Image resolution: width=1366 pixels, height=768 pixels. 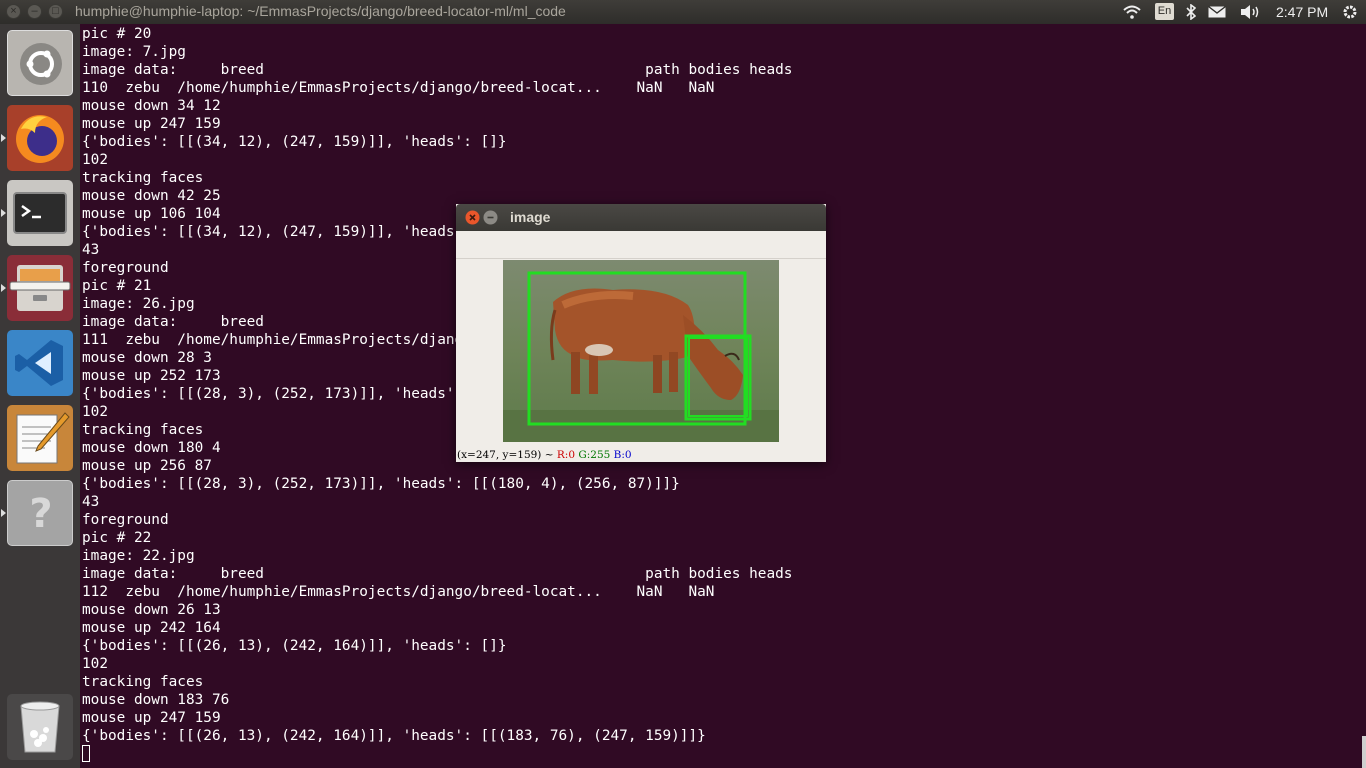 I want to click on terminal-line: mouse down 34 12, so click(x=151, y=106).